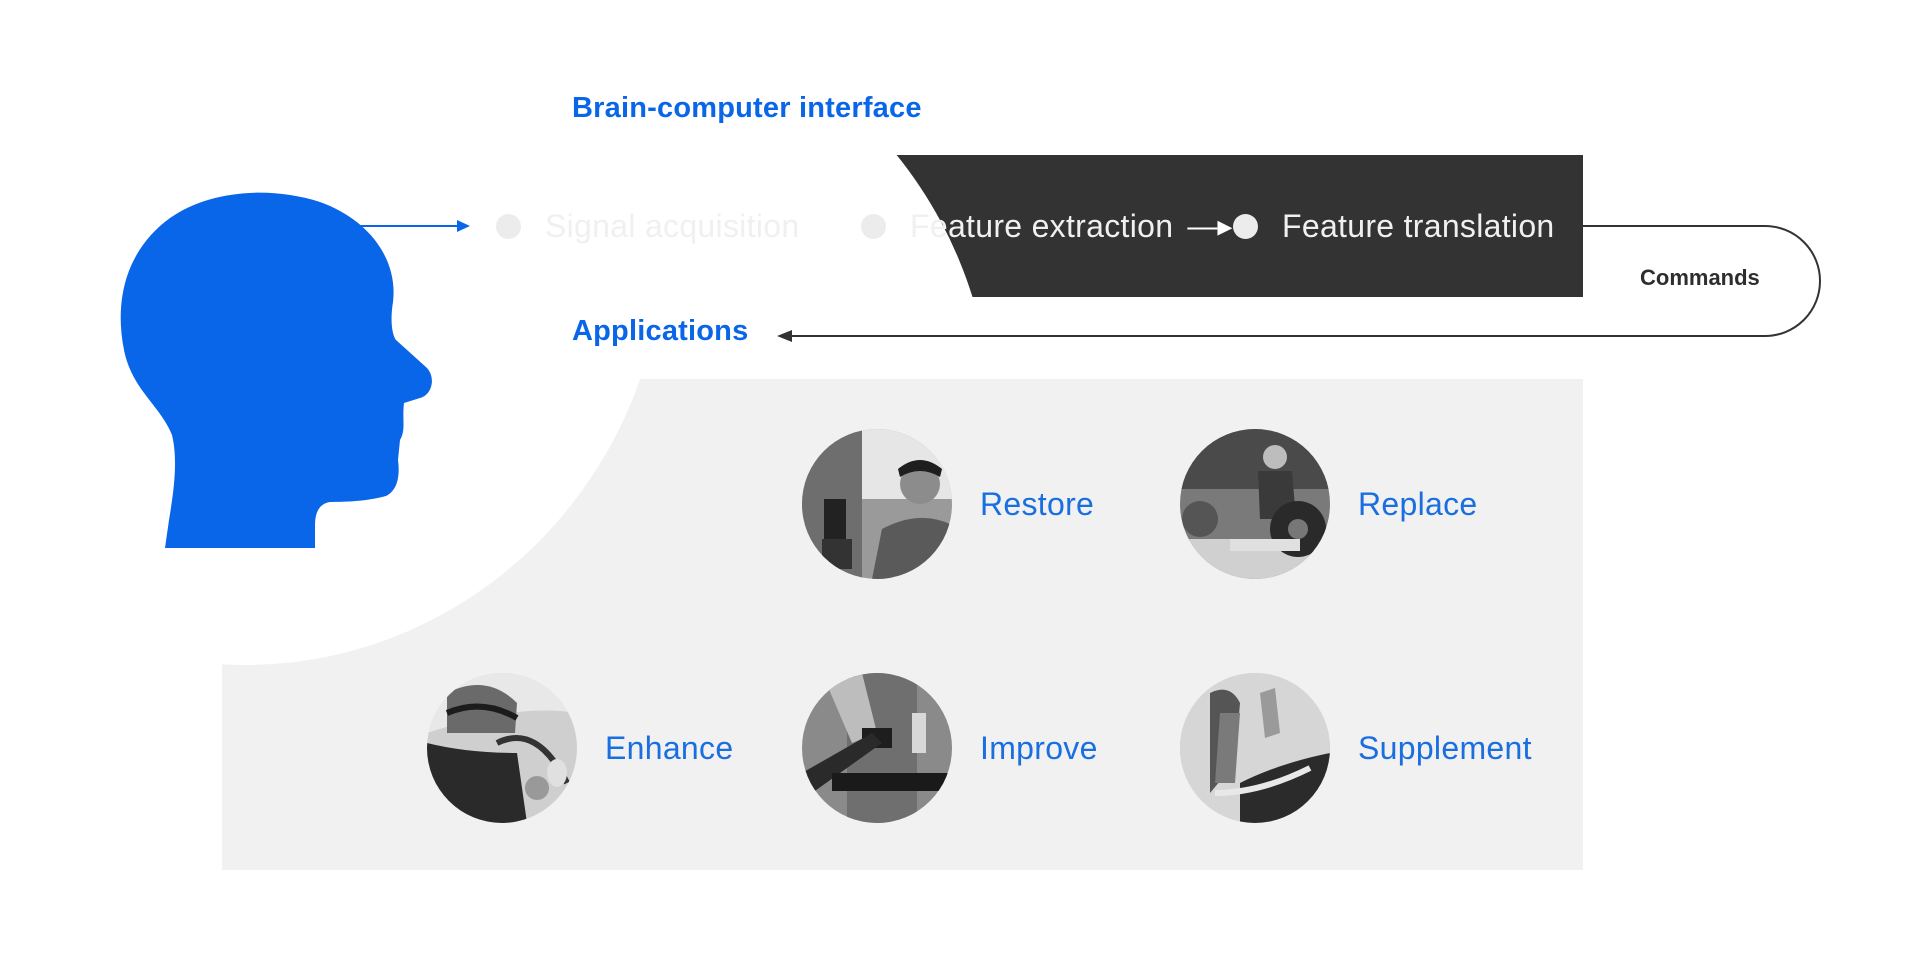 The width and height of the screenshot is (1920, 972). Describe the element at coordinates (1700, 277) in the screenshot. I see `commands-label: Commands` at that location.